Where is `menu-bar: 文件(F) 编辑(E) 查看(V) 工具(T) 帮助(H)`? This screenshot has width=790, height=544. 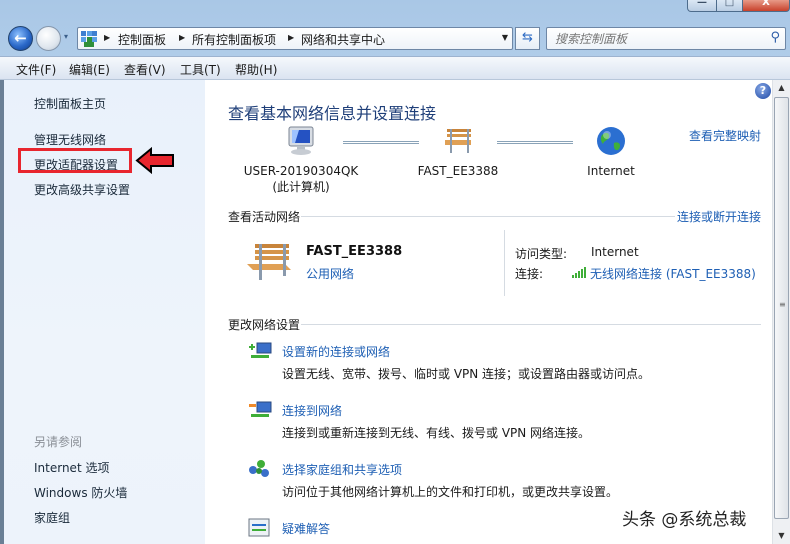
menu-bar: 文件(F) 编辑(E) 查看(V) 工具(T) 帮助(H) is located at coordinates (395, 68).